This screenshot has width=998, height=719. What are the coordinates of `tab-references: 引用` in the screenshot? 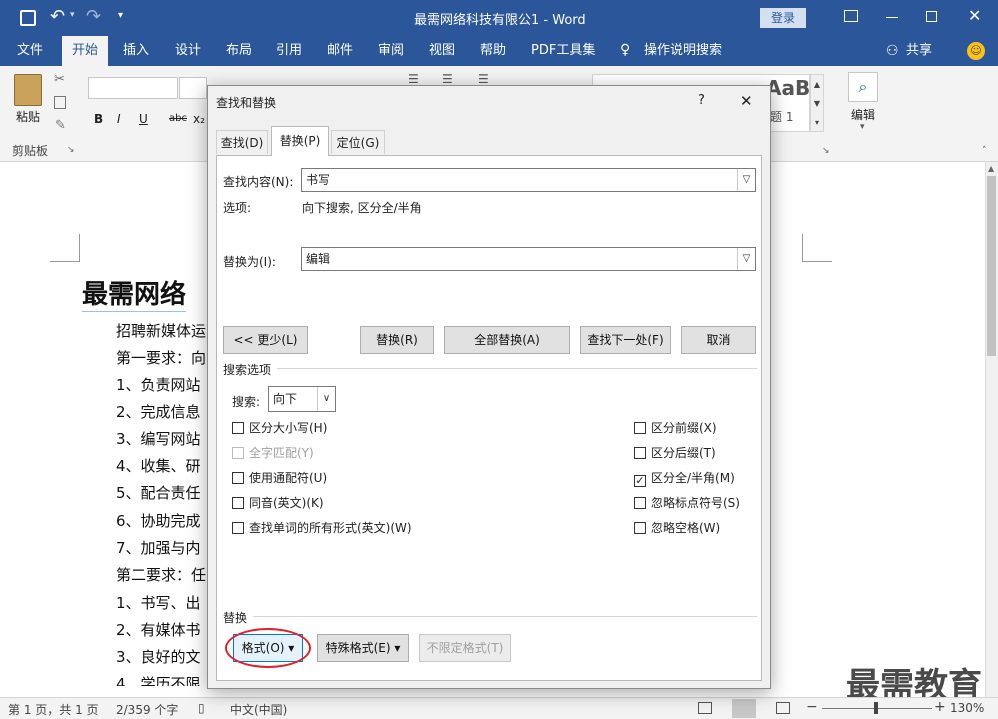 It's located at (289, 51).